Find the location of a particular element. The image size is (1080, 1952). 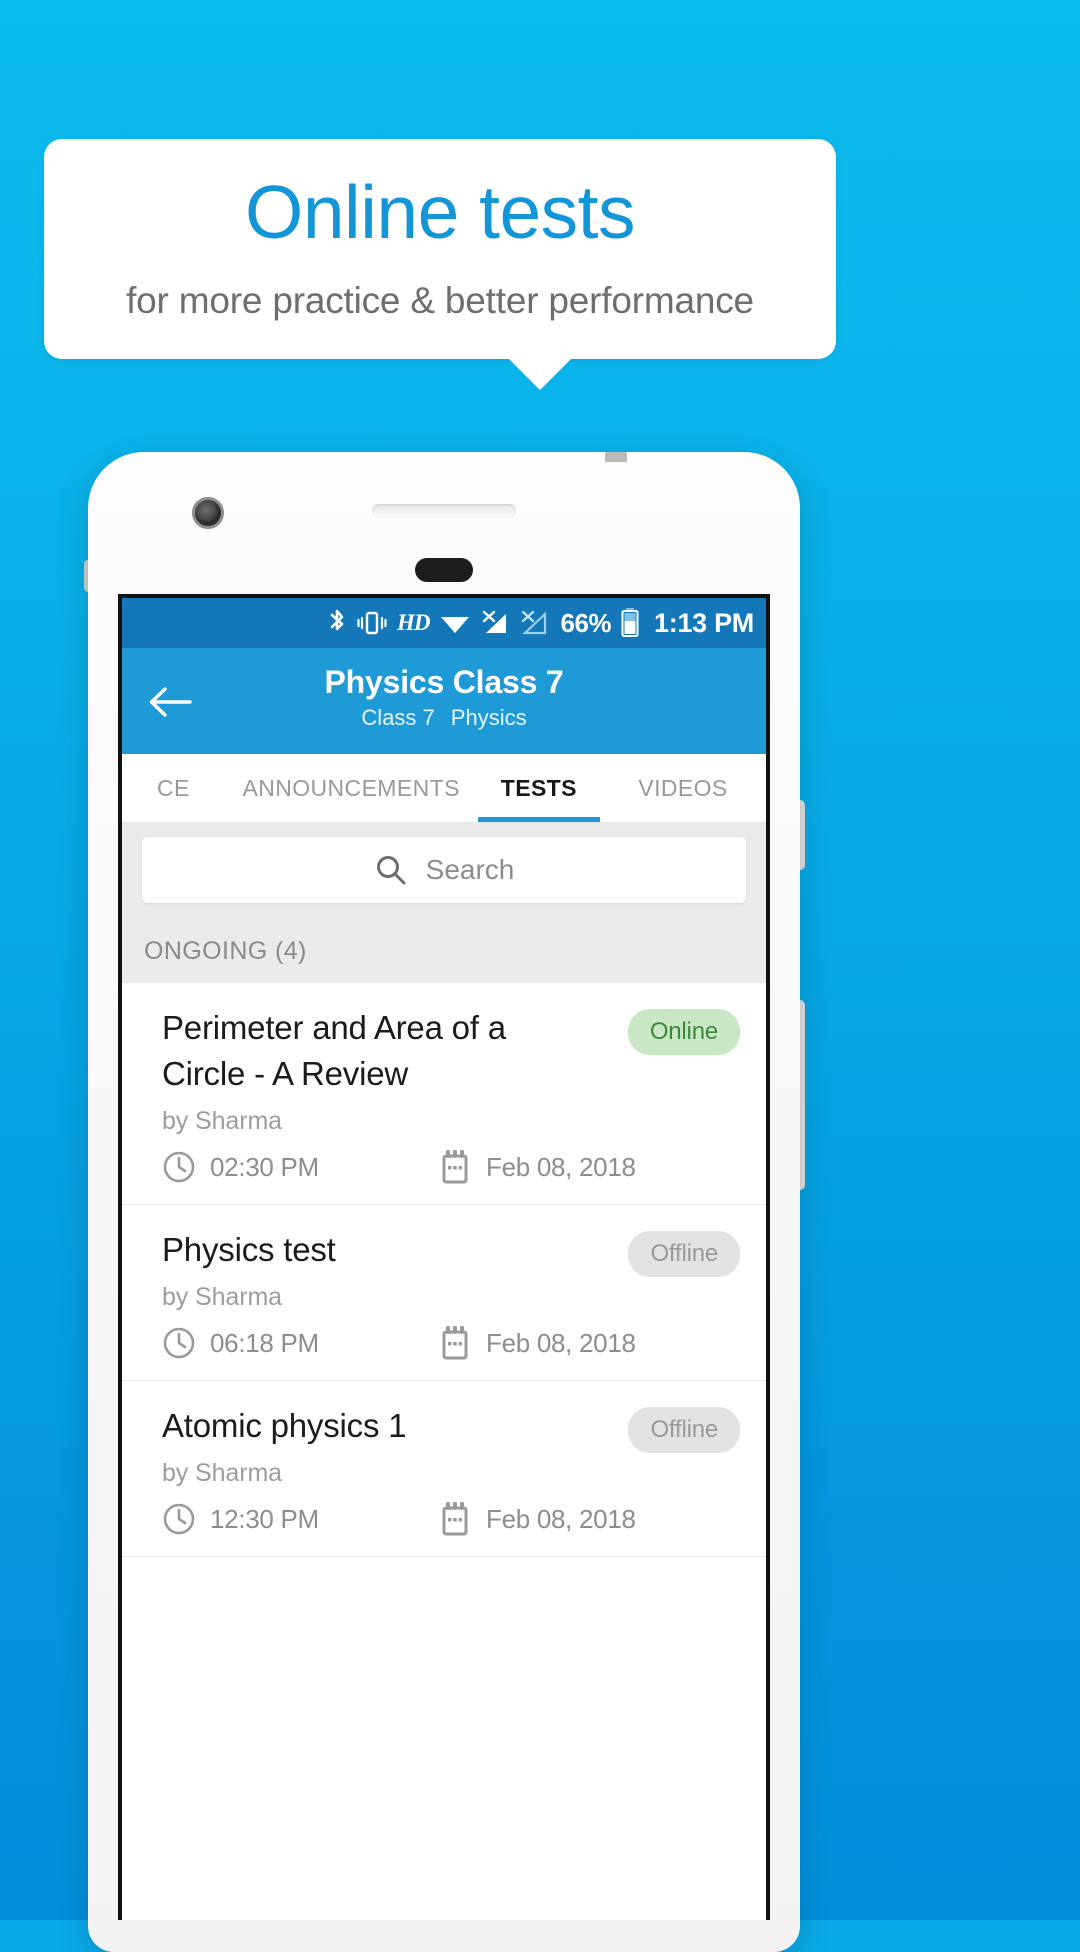

hd-icon: HD is located at coordinates (413, 622).